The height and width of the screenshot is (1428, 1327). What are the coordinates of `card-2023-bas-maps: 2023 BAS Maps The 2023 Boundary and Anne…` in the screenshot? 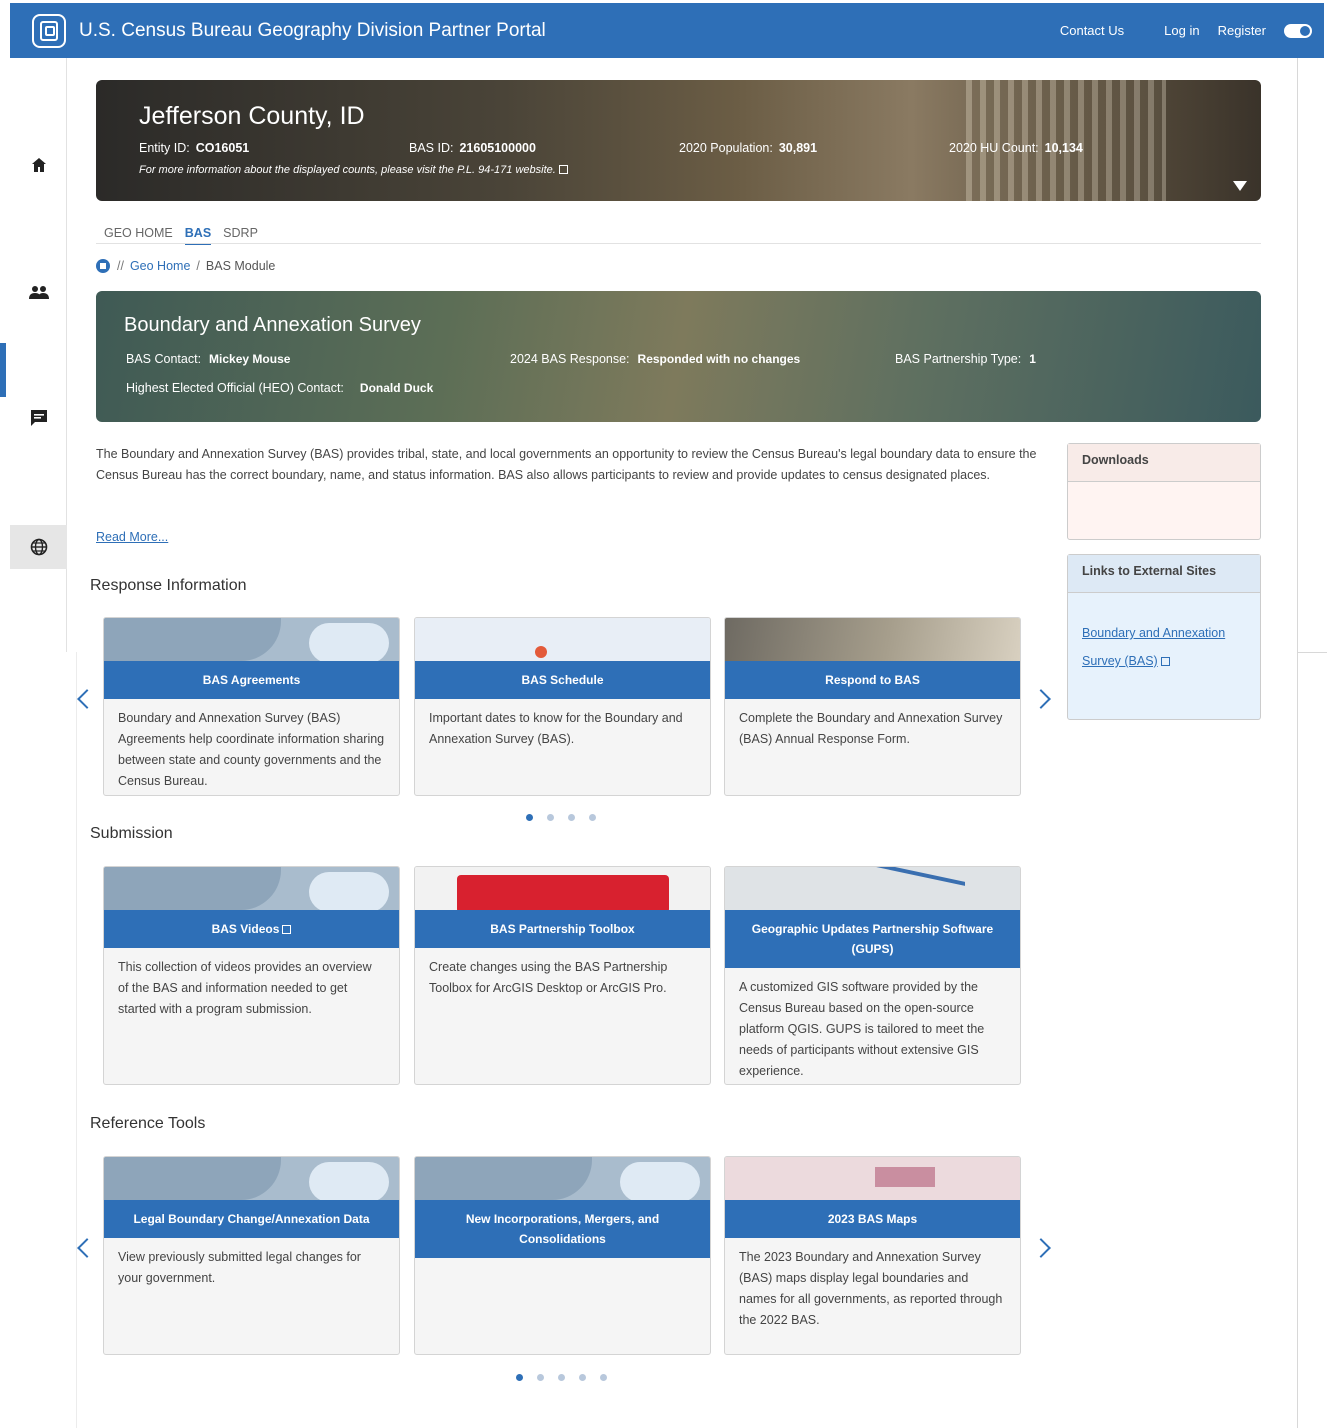 It's located at (872, 1255).